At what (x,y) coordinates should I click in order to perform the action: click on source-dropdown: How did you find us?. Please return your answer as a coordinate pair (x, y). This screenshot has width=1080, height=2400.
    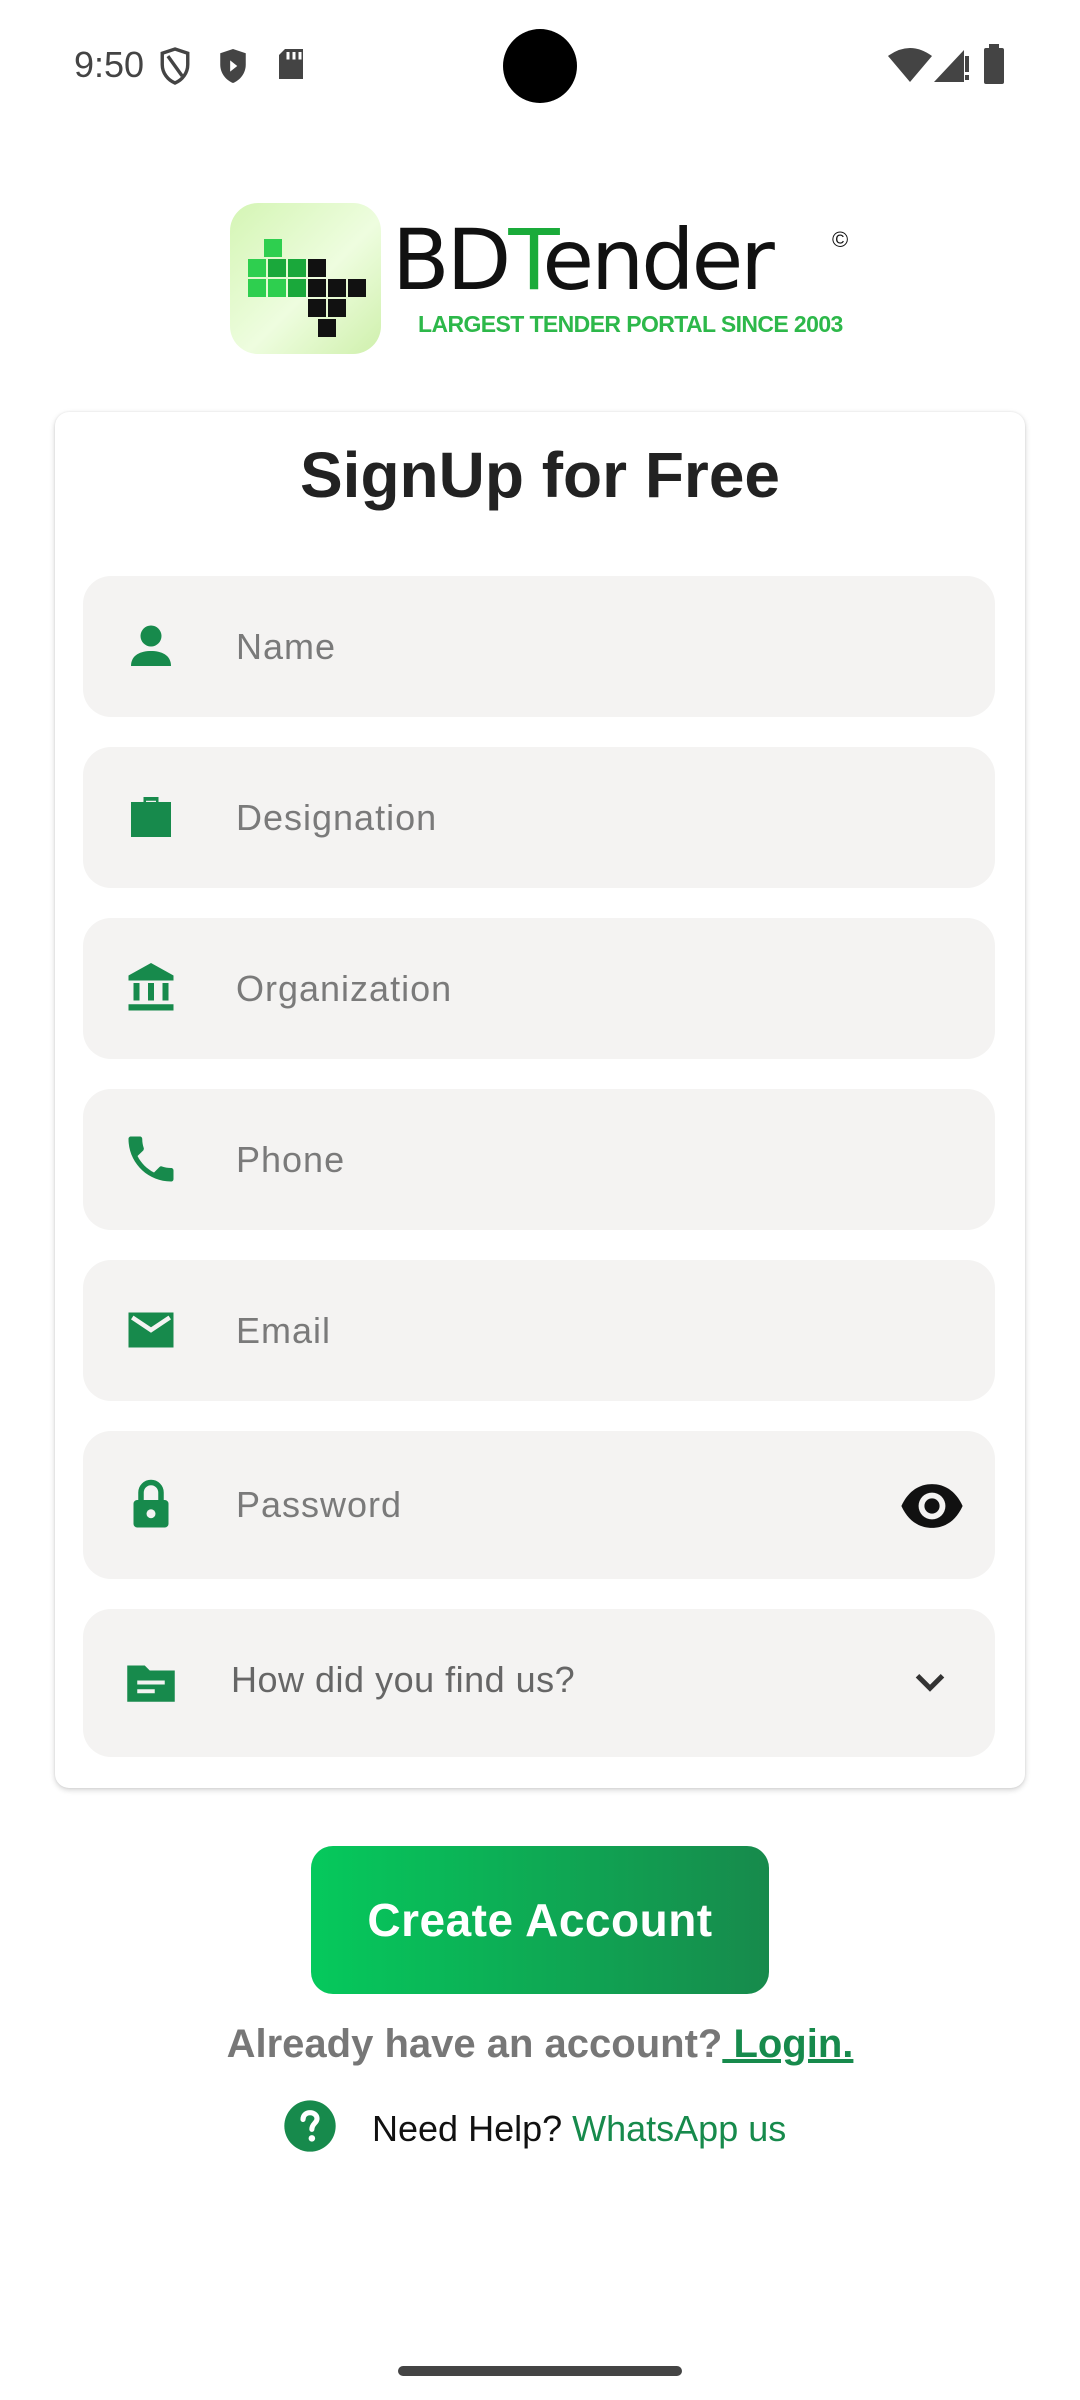
    Looking at the image, I should click on (539, 1683).